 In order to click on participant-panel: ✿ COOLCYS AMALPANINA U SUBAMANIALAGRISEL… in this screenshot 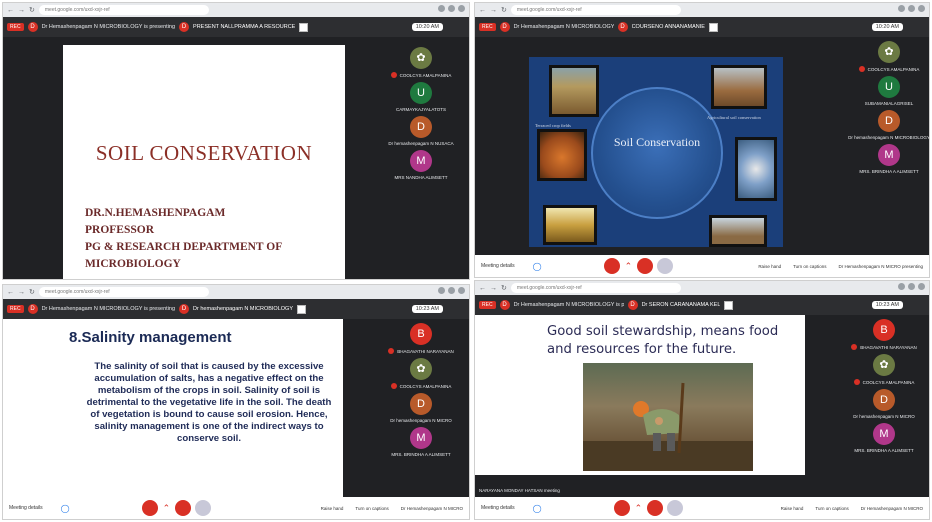, I will do `click(888, 146)`.